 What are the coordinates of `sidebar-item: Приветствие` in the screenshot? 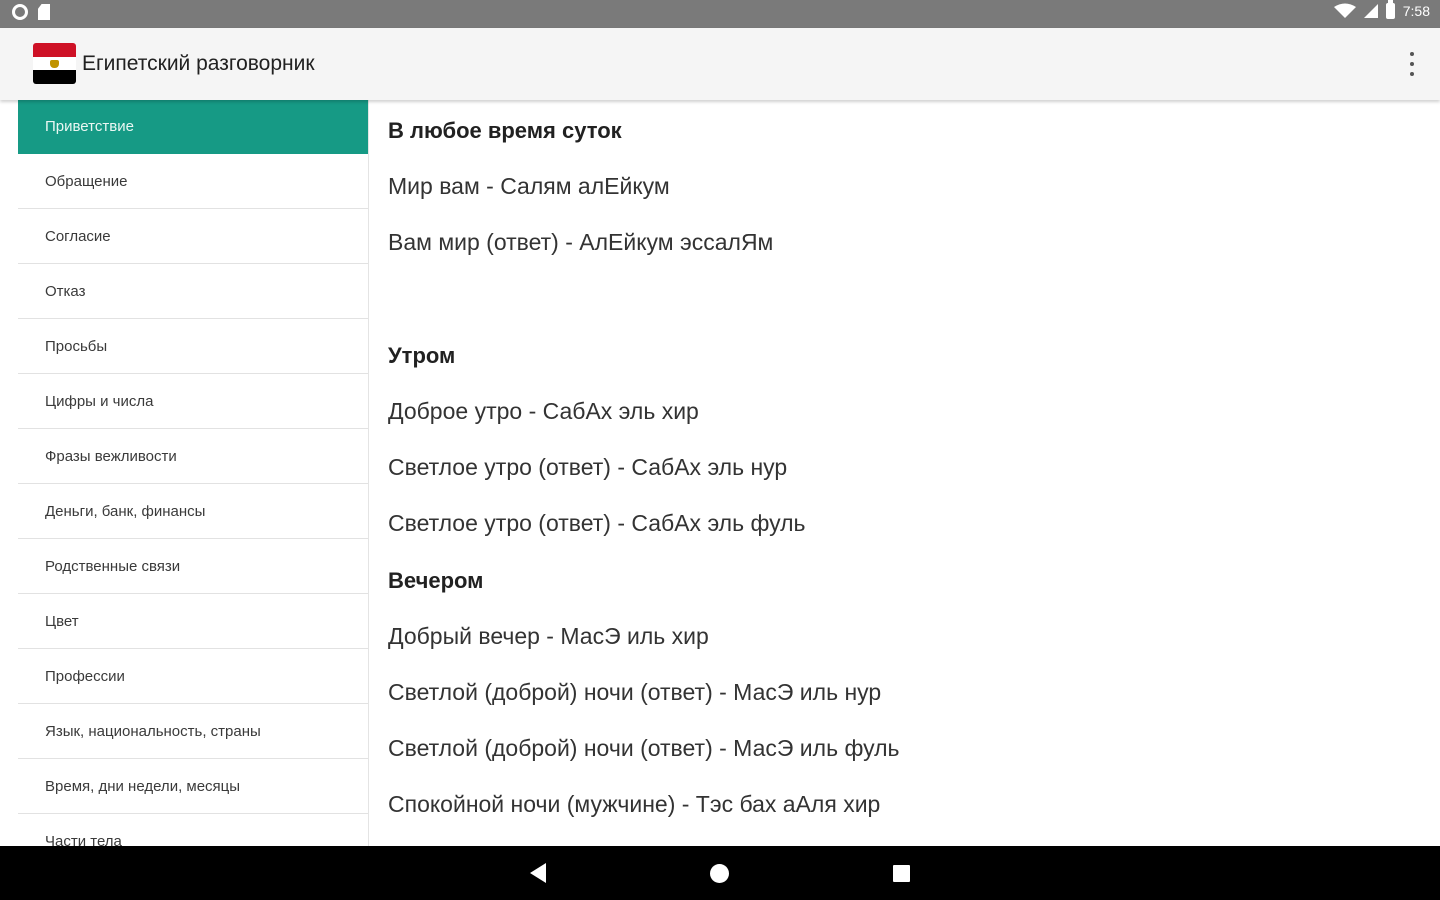 It's located at (193, 127).